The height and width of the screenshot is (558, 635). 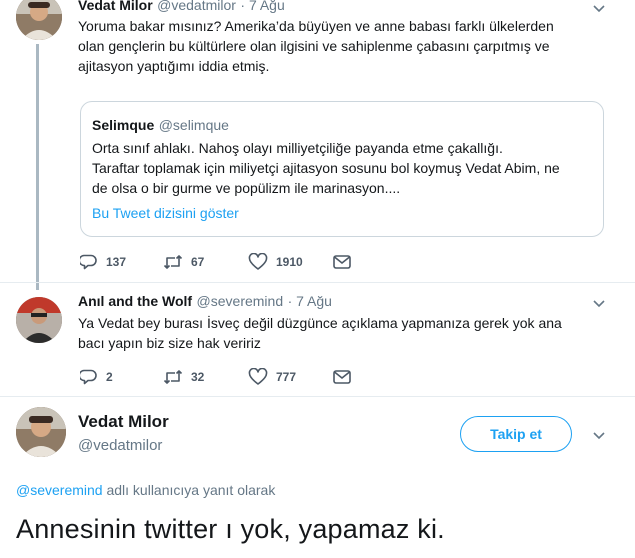 I want to click on follow-button: Takip et, so click(x=516, y=434).